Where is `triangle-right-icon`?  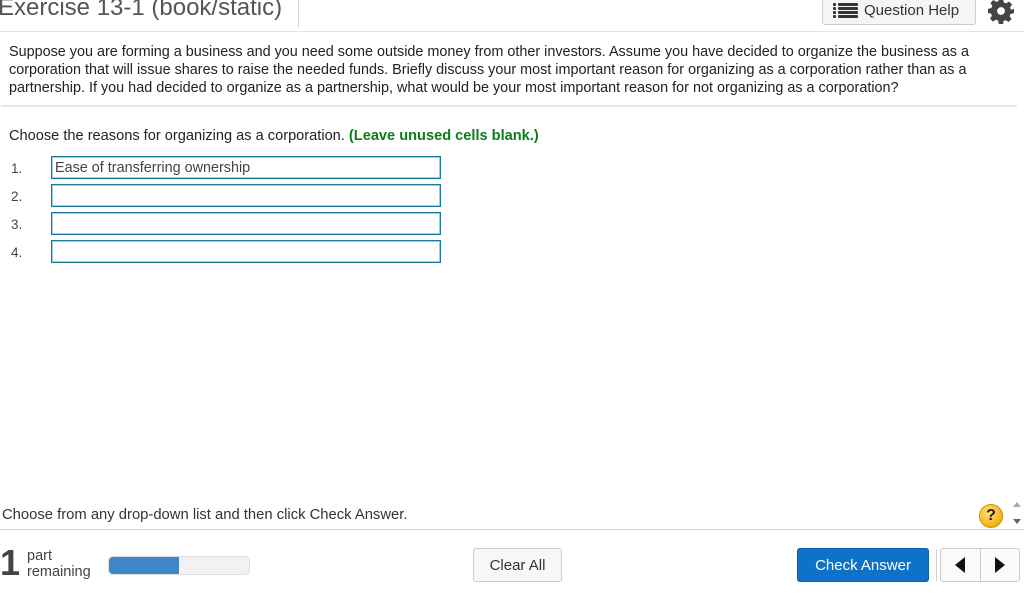 triangle-right-icon is located at coordinates (999, 565).